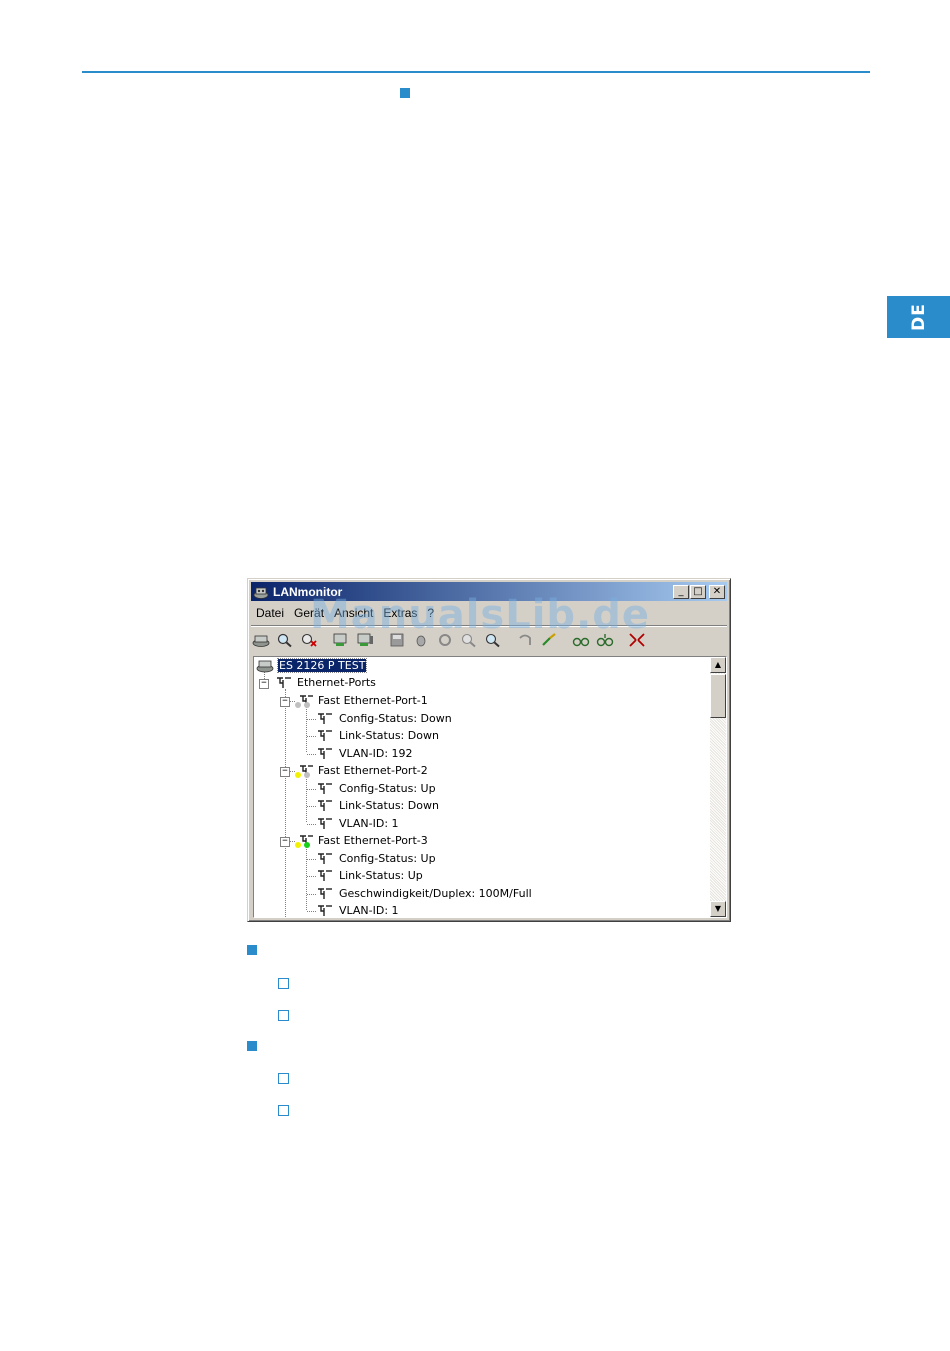 The image size is (950, 1351). I want to click on print-icon, so click(421, 640).